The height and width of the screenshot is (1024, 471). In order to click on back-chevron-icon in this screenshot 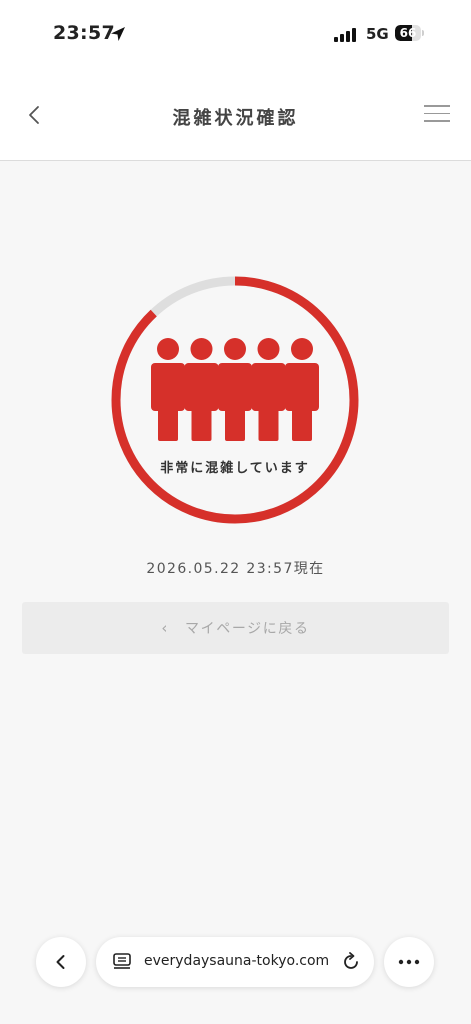, I will do `click(60, 962)`.